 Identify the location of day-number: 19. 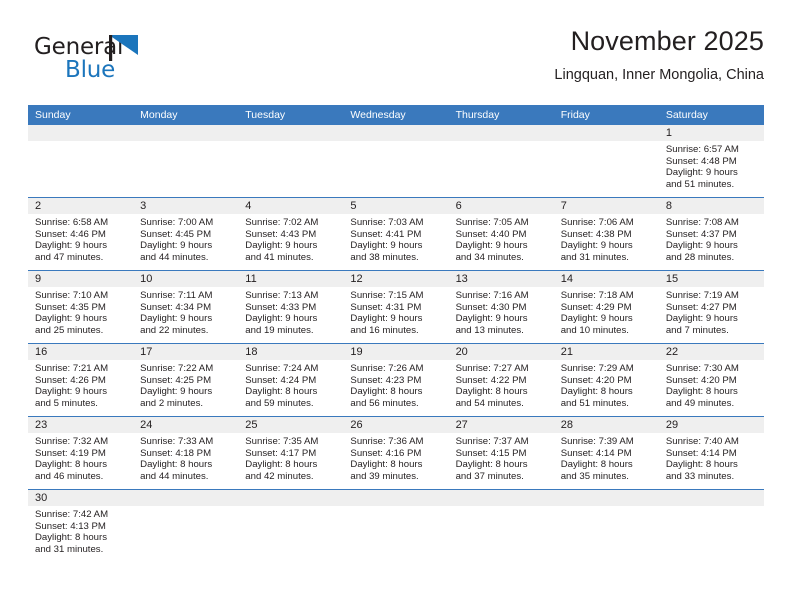
(396, 352).